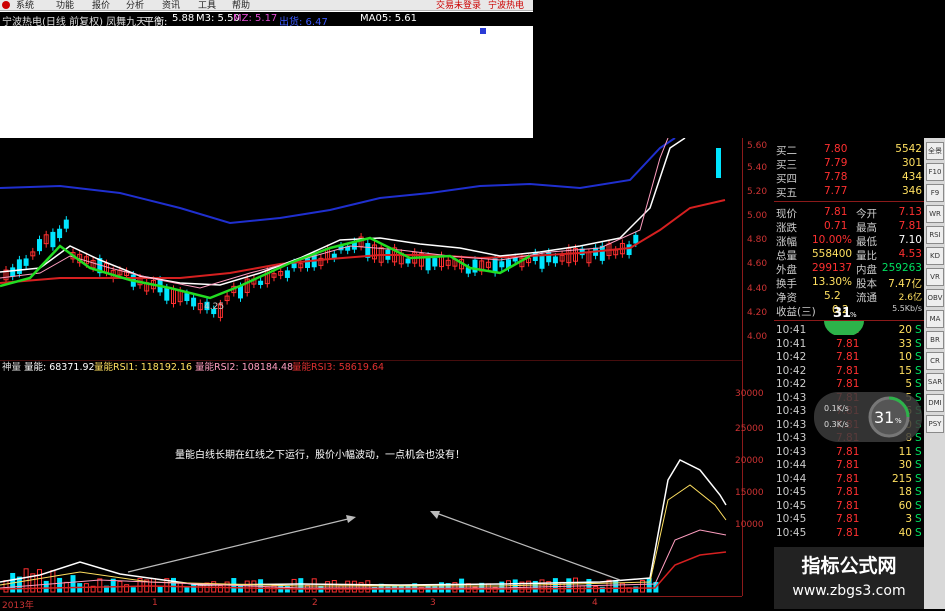 The width and height of the screenshot is (945, 611). What do you see at coordinates (935, 151) in the screenshot?
I see `toolbar-button: 全景` at bounding box center [935, 151].